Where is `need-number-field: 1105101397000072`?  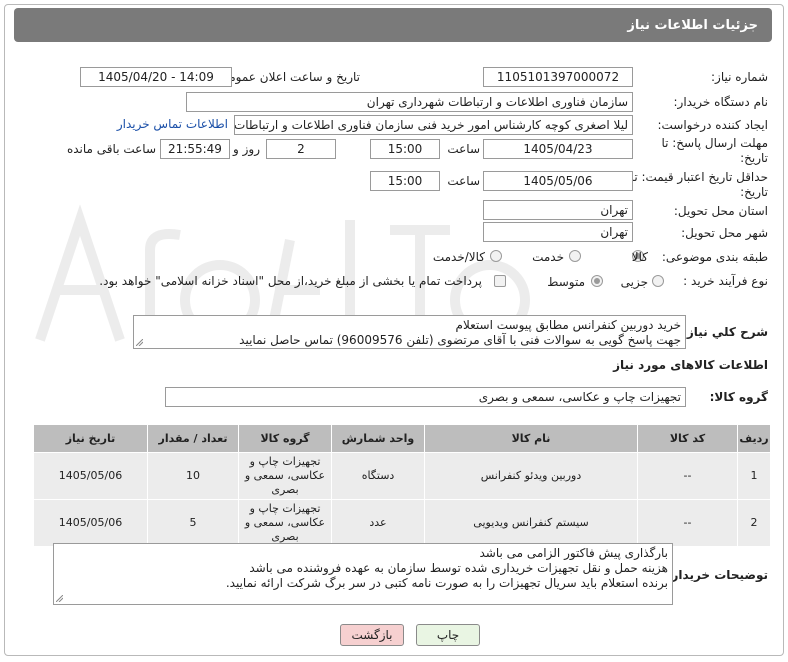
need-number-field: 1105101397000072 is located at coordinates (558, 77).